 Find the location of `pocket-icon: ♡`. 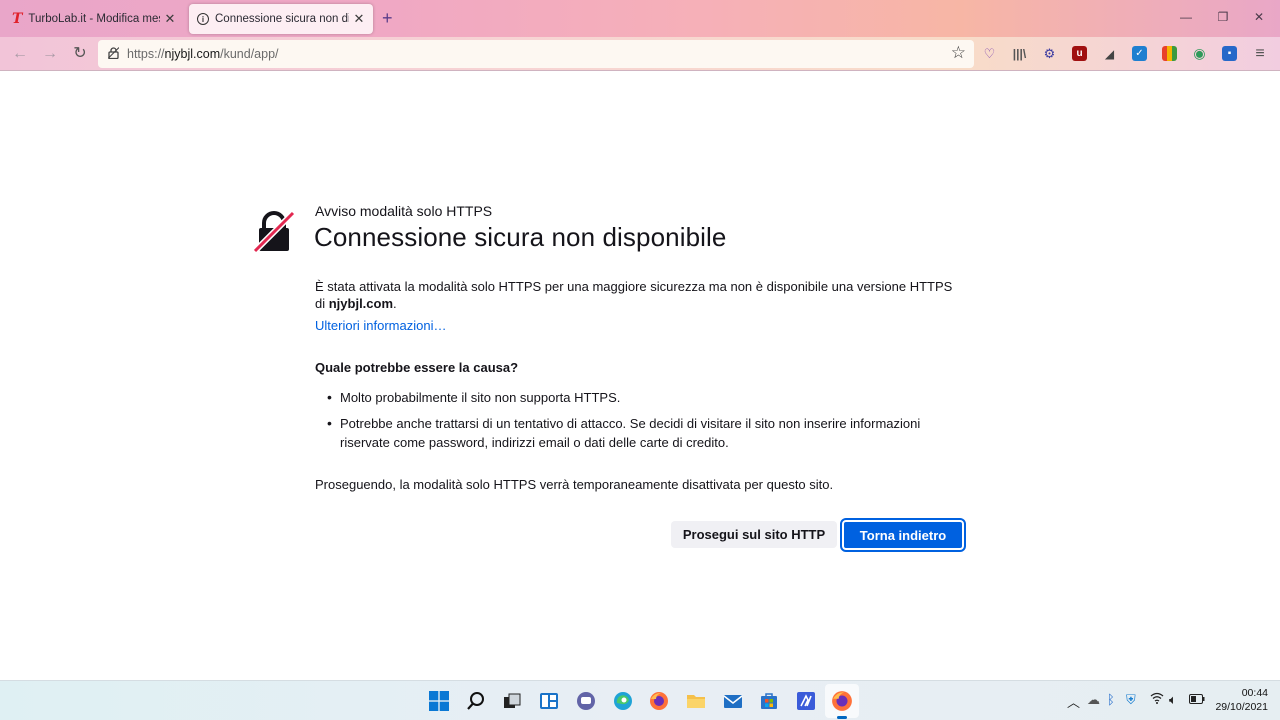

pocket-icon: ♡ is located at coordinates (989, 53).